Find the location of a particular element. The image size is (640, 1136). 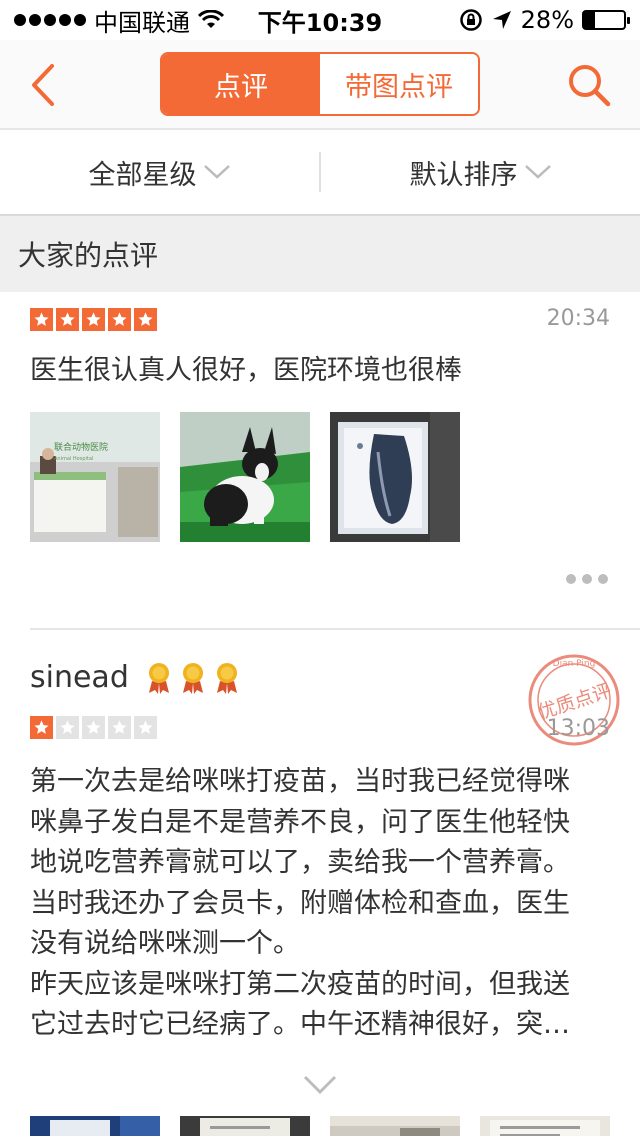

expand-review-button is located at coordinates (320, 1085).